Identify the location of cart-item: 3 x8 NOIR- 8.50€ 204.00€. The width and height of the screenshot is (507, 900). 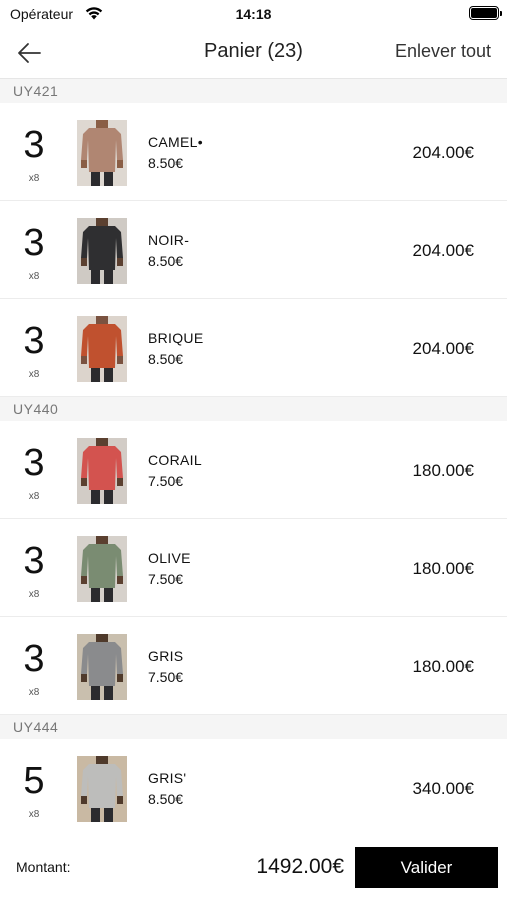
(253, 250).